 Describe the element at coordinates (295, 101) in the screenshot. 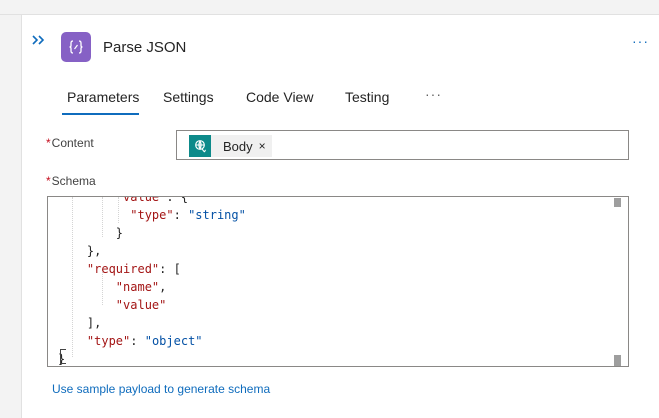

I see `tab-code-view: Code View` at that location.